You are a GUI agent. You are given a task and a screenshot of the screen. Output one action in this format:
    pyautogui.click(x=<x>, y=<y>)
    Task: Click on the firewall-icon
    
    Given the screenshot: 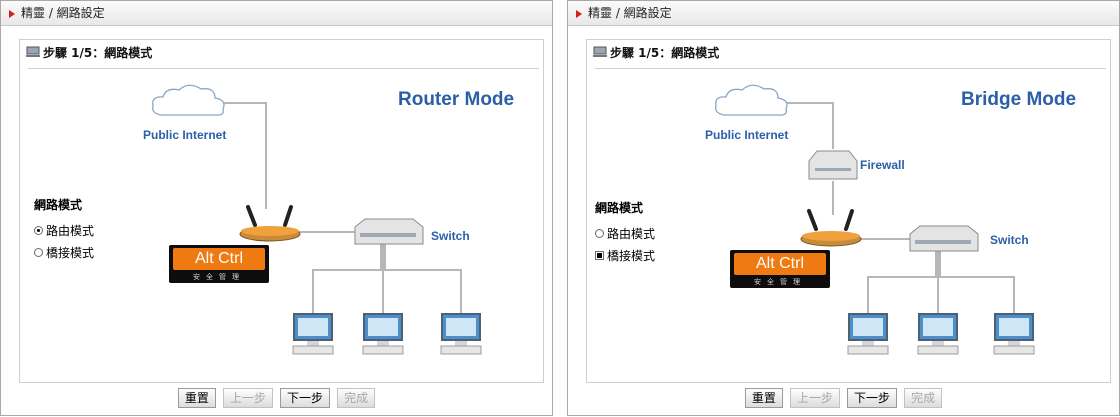 What is the action you would take?
    pyautogui.click(x=833, y=165)
    